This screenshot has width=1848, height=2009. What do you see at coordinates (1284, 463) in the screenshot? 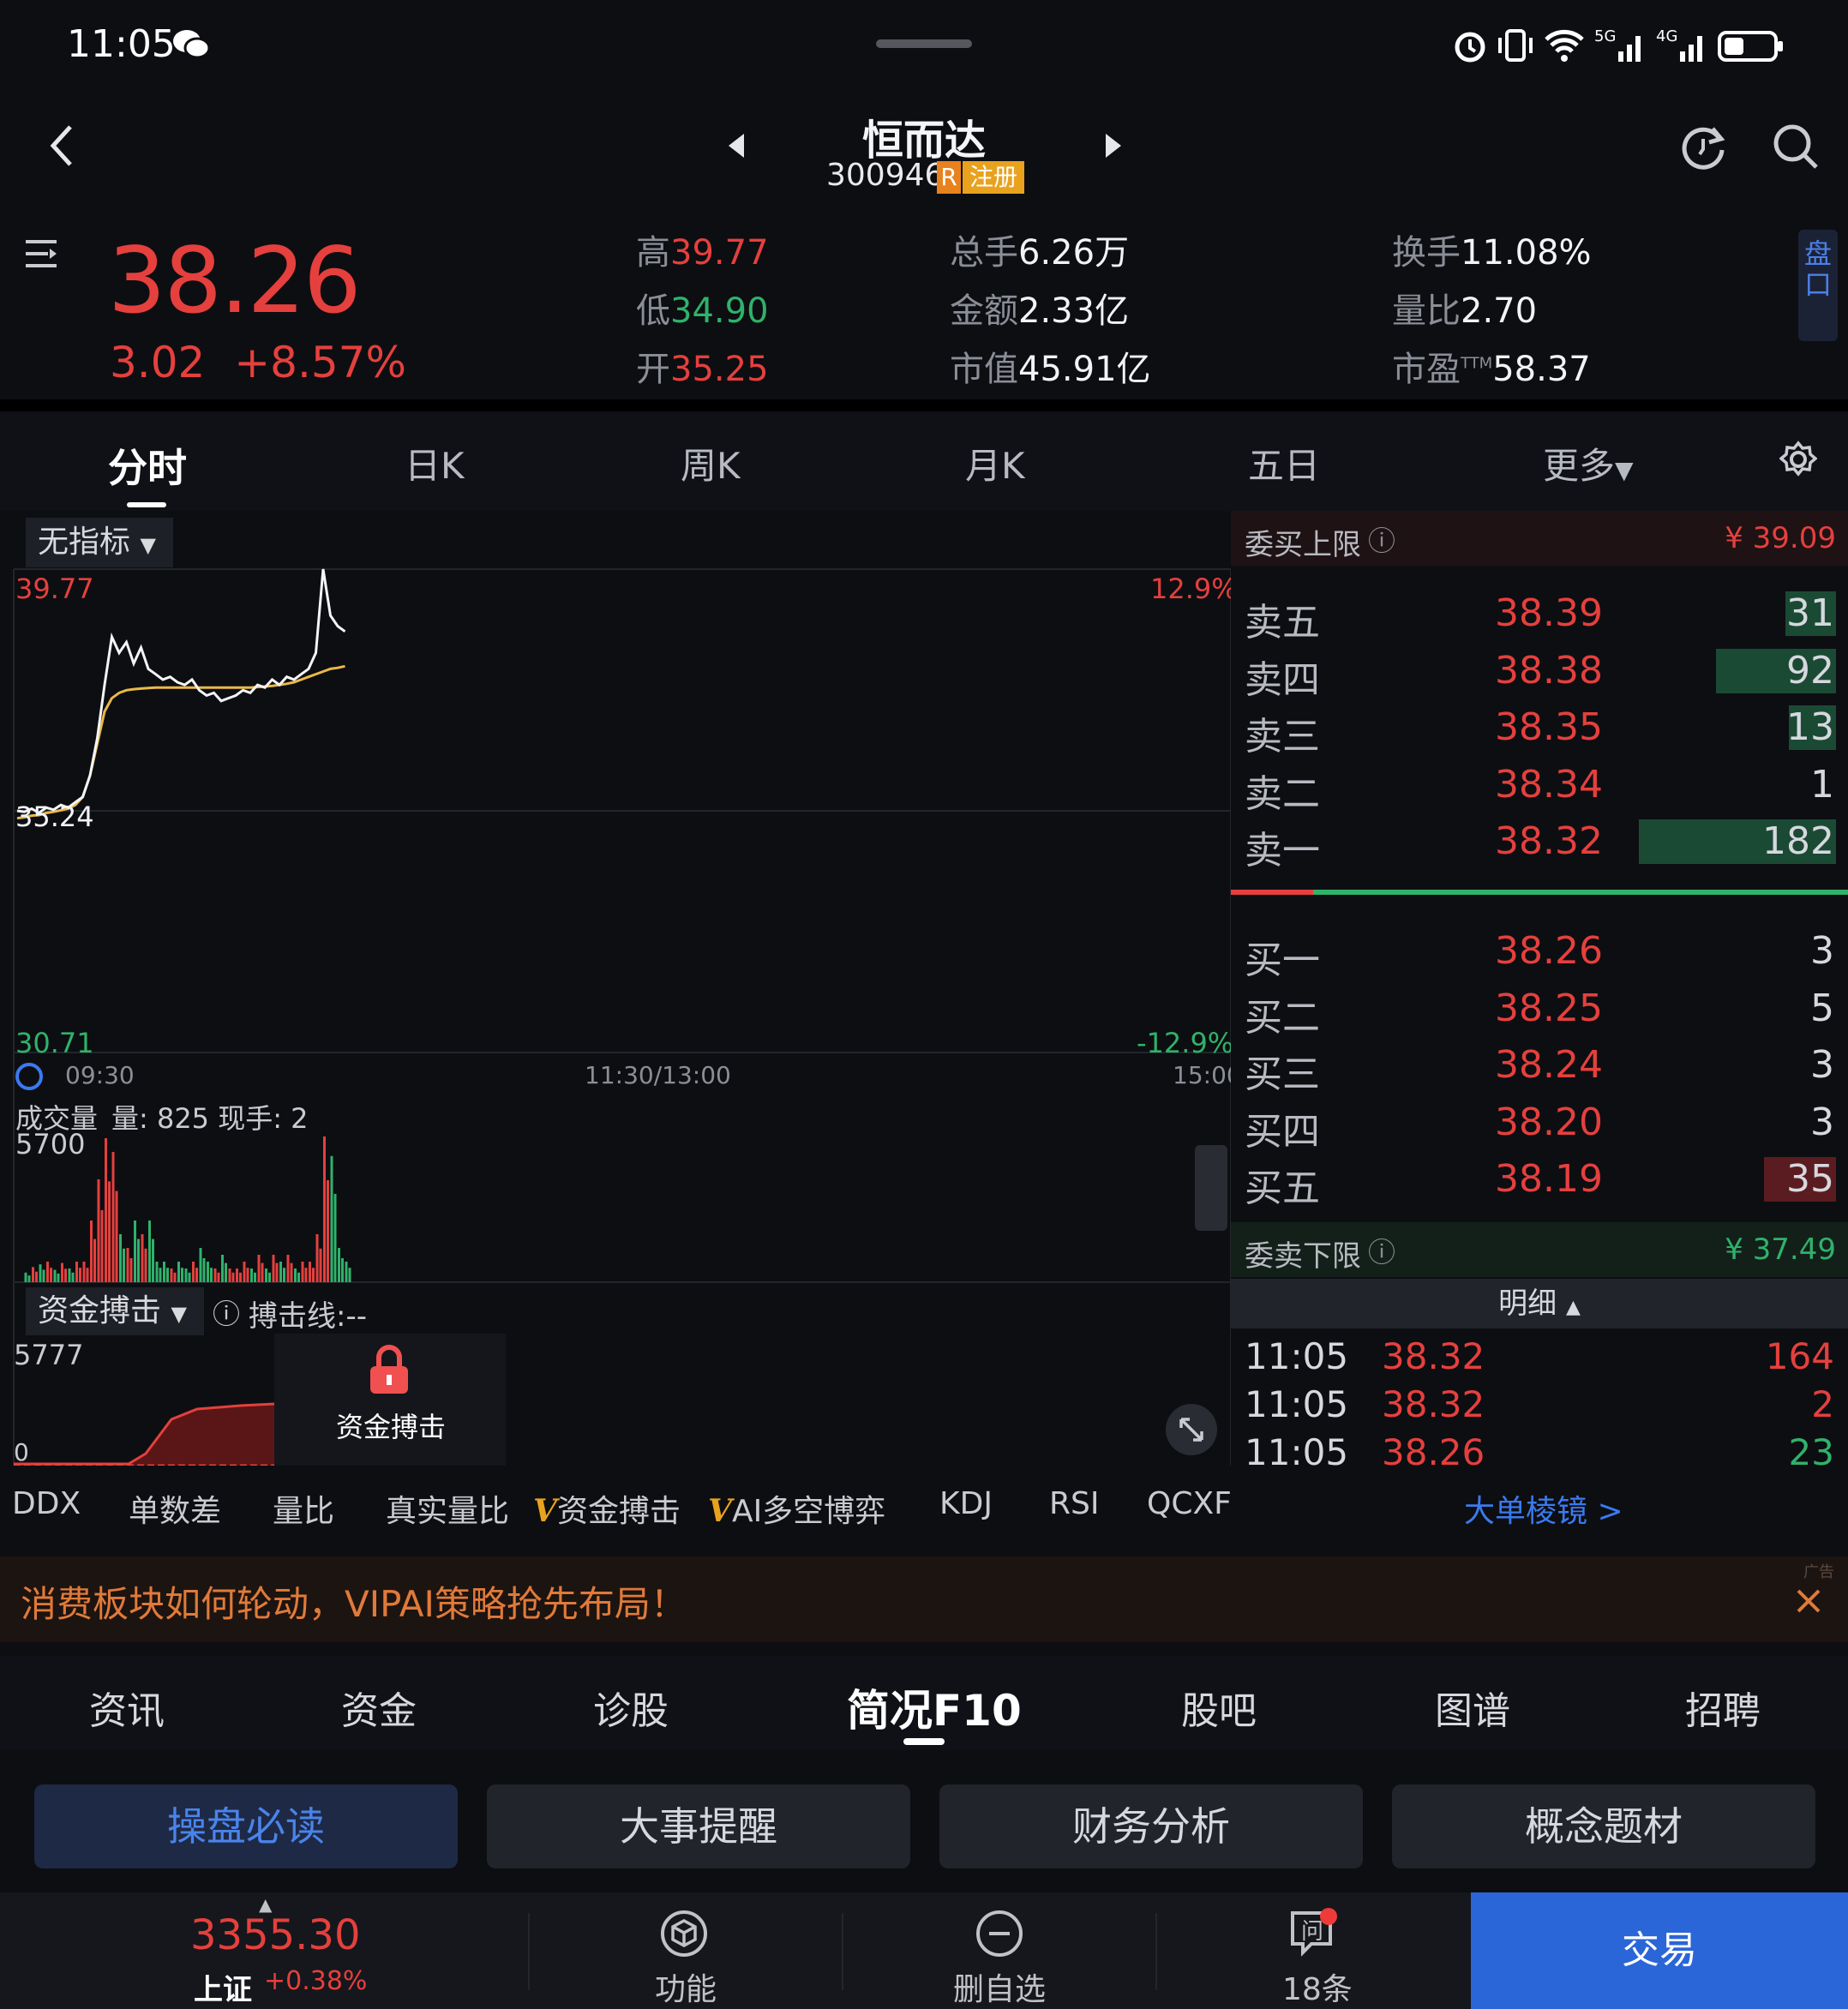
I see `tab-five-day: 五日` at bounding box center [1284, 463].